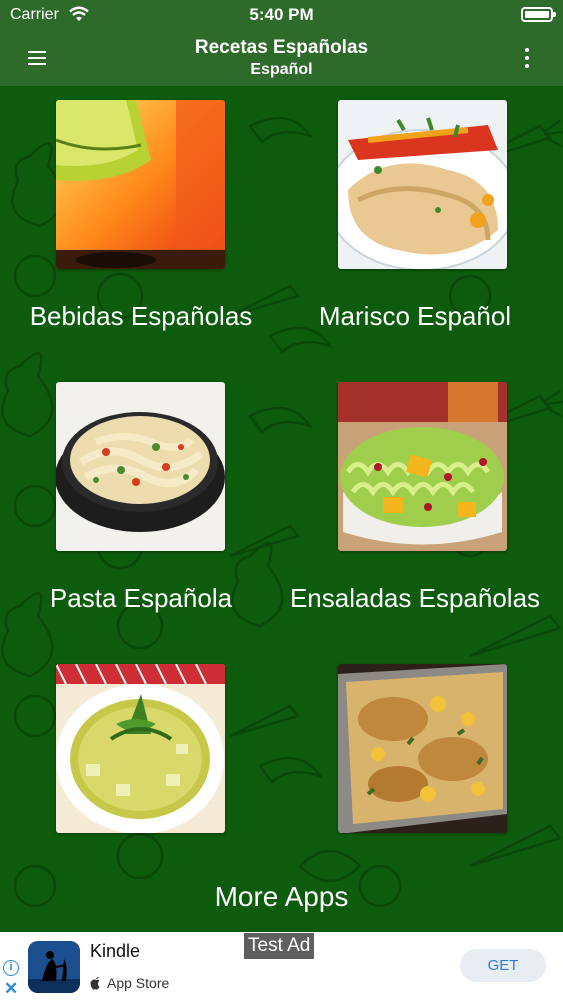 The width and height of the screenshot is (563, 1000). What do you see at coordinates (140, 466) in the screenshot?
I see `pasta-bowl-image` at bounding box center [140, 466].